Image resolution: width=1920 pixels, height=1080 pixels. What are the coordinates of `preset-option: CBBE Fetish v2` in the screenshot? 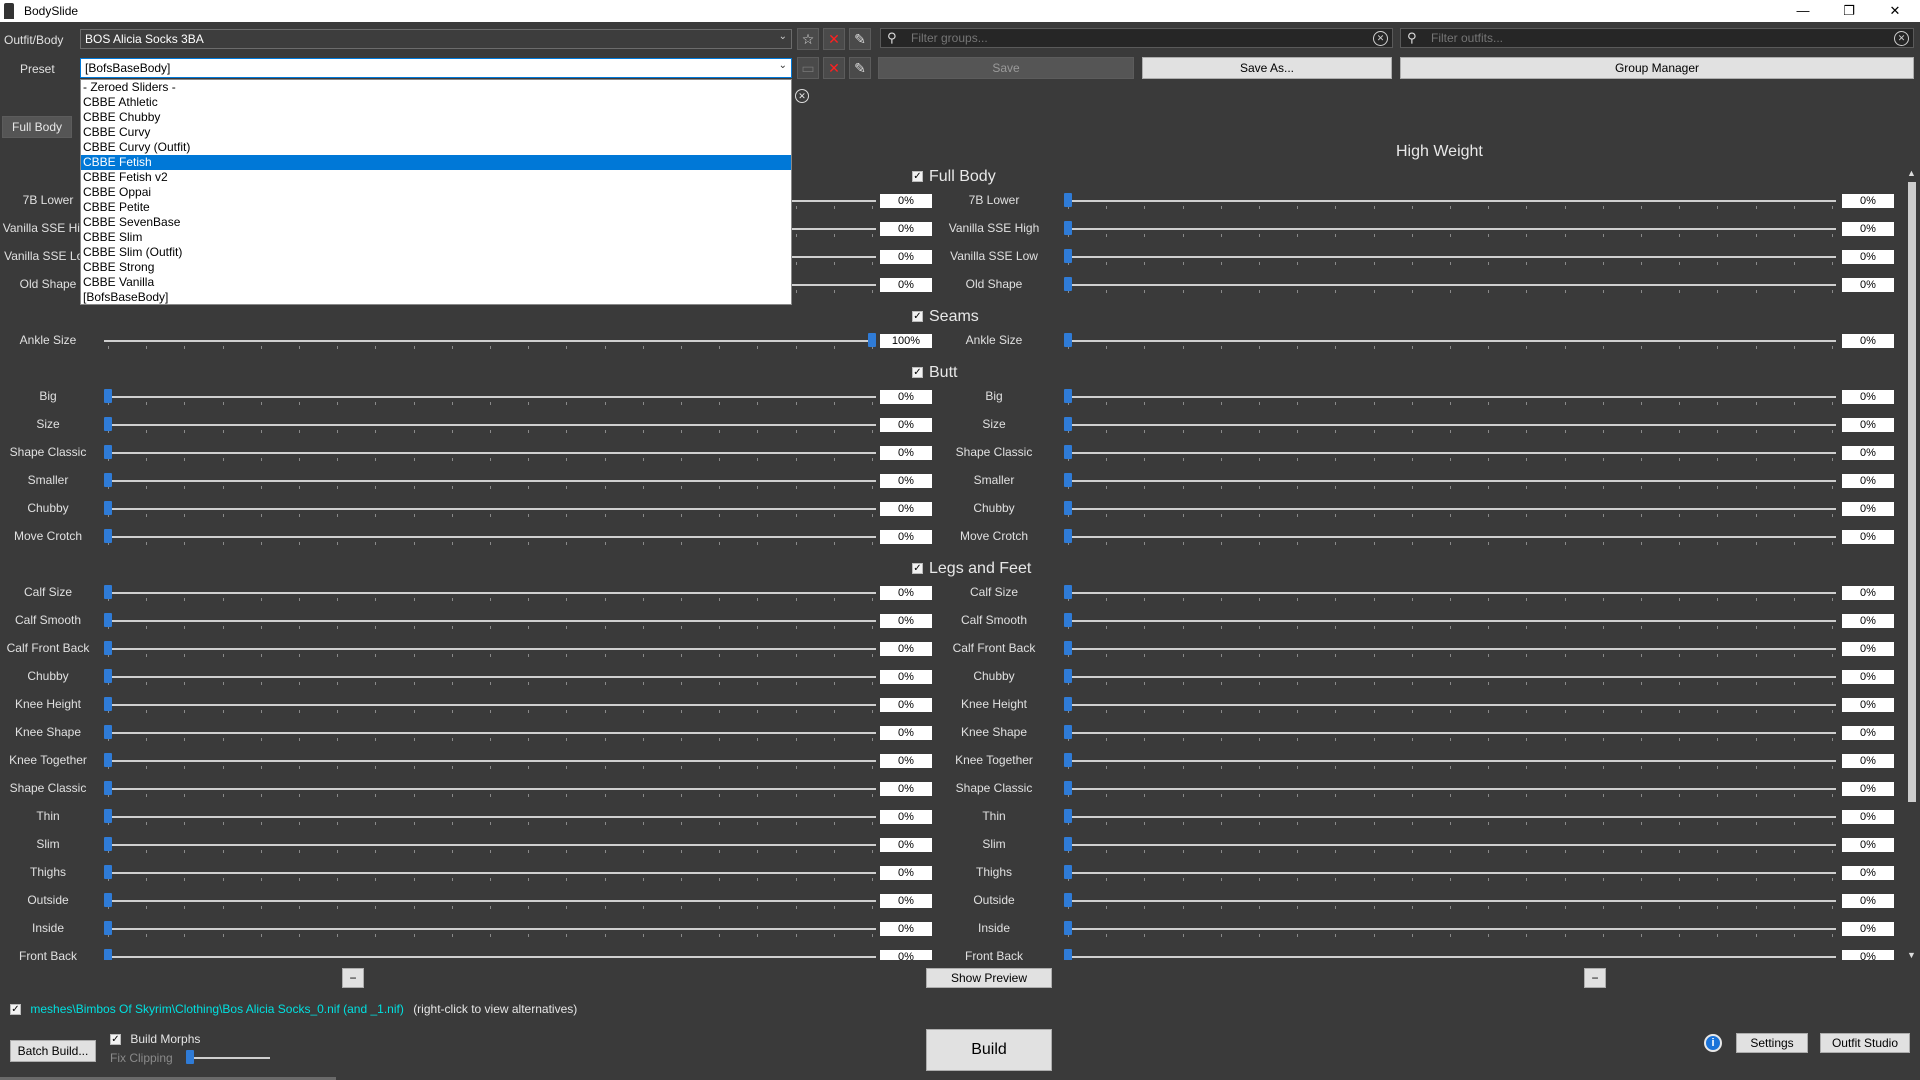 It's located at (436, 177).